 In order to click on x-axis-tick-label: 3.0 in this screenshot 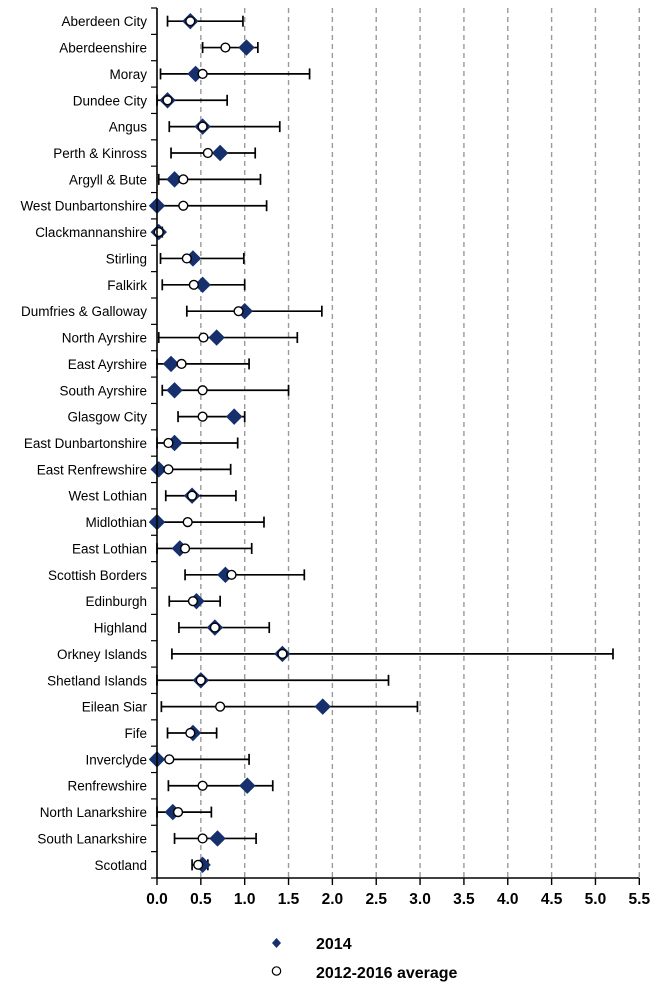, I will do `click(420, 899)`.